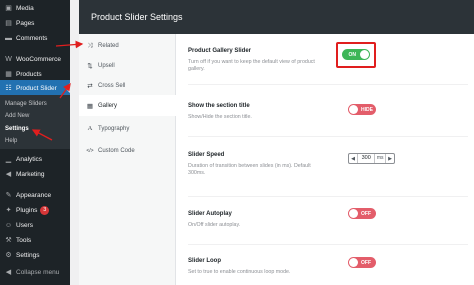 The width and height of the screenshot is (474, 285). Describe the element at coordinates (353, 158) in the screenshot. I see `decrement-button: ◀` at that location.